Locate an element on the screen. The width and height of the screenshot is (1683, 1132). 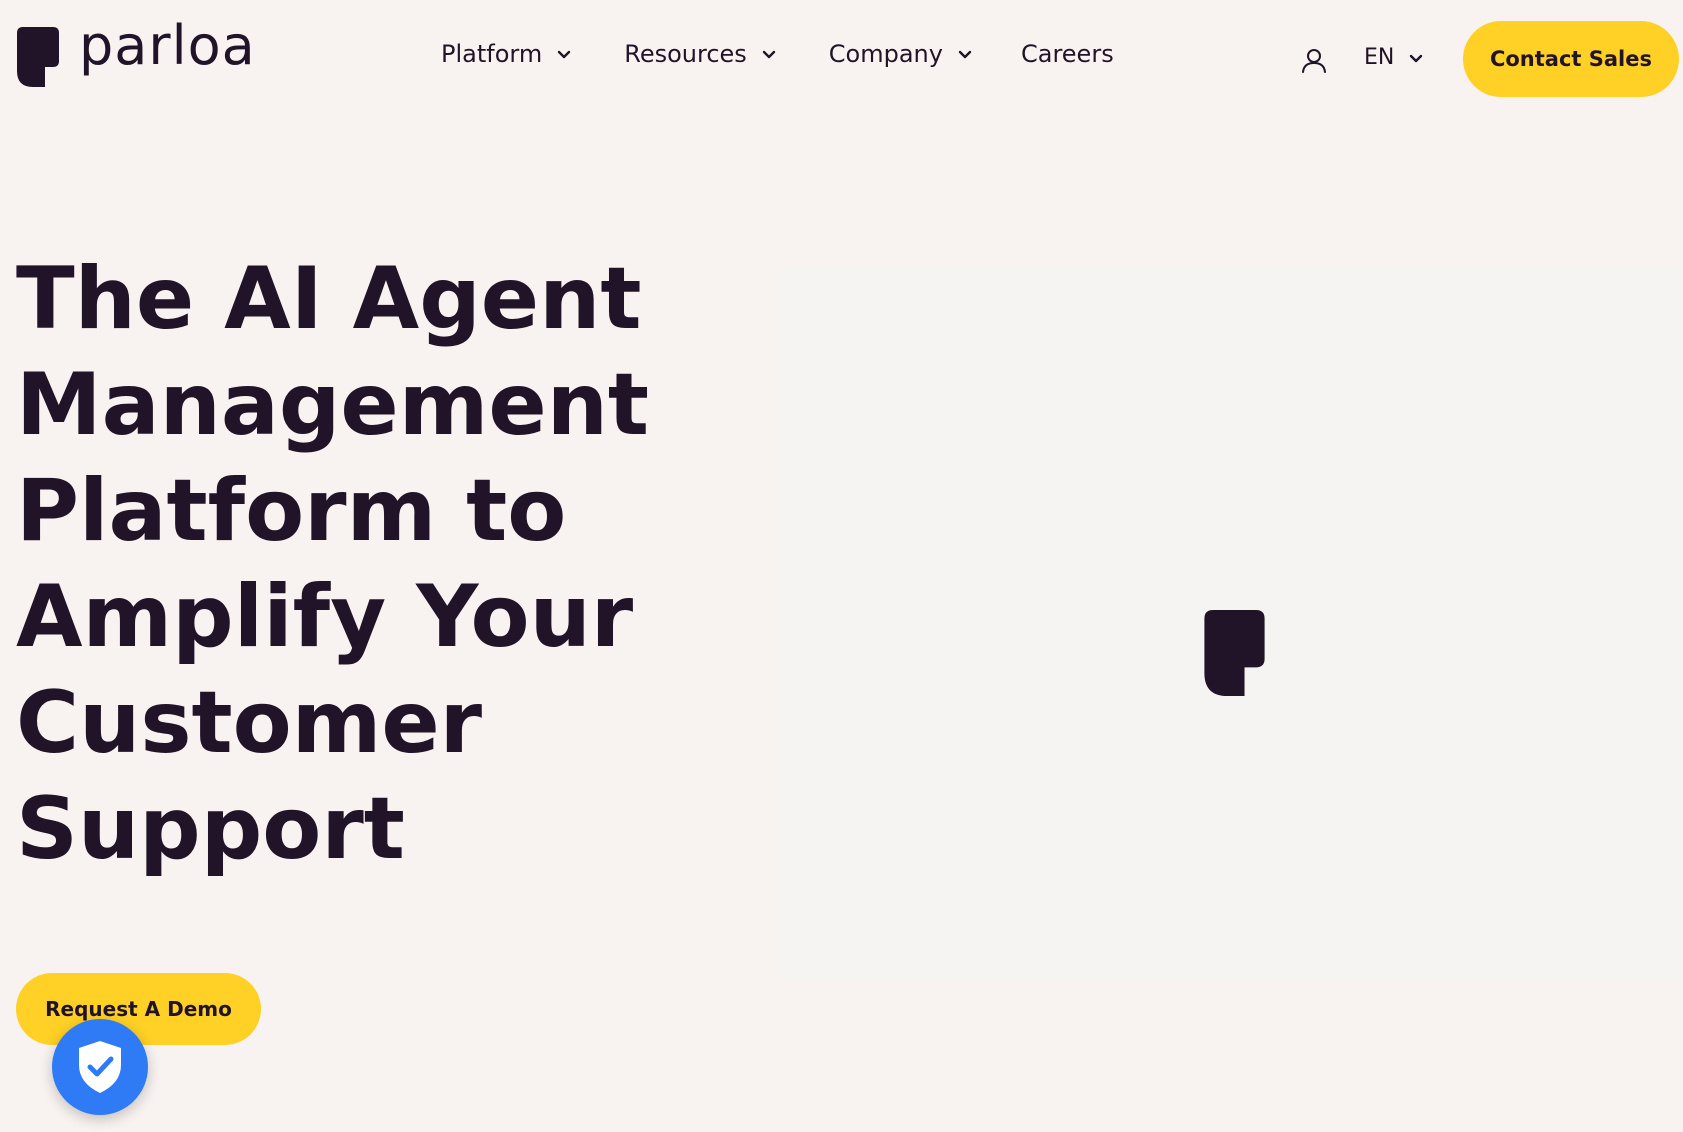
nav-platform: Platform is located at coordinates (506, 54).